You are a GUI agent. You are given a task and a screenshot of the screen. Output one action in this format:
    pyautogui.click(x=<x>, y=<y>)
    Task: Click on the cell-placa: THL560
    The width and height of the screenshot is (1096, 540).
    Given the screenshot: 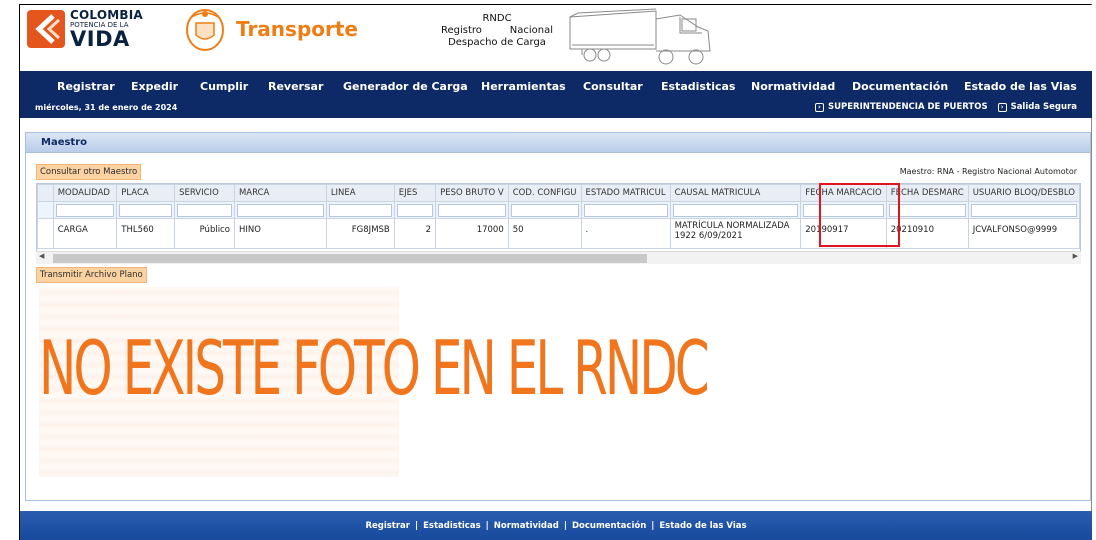 What is the action you would take?
    pyautogui.click(x=146, y=233)
    